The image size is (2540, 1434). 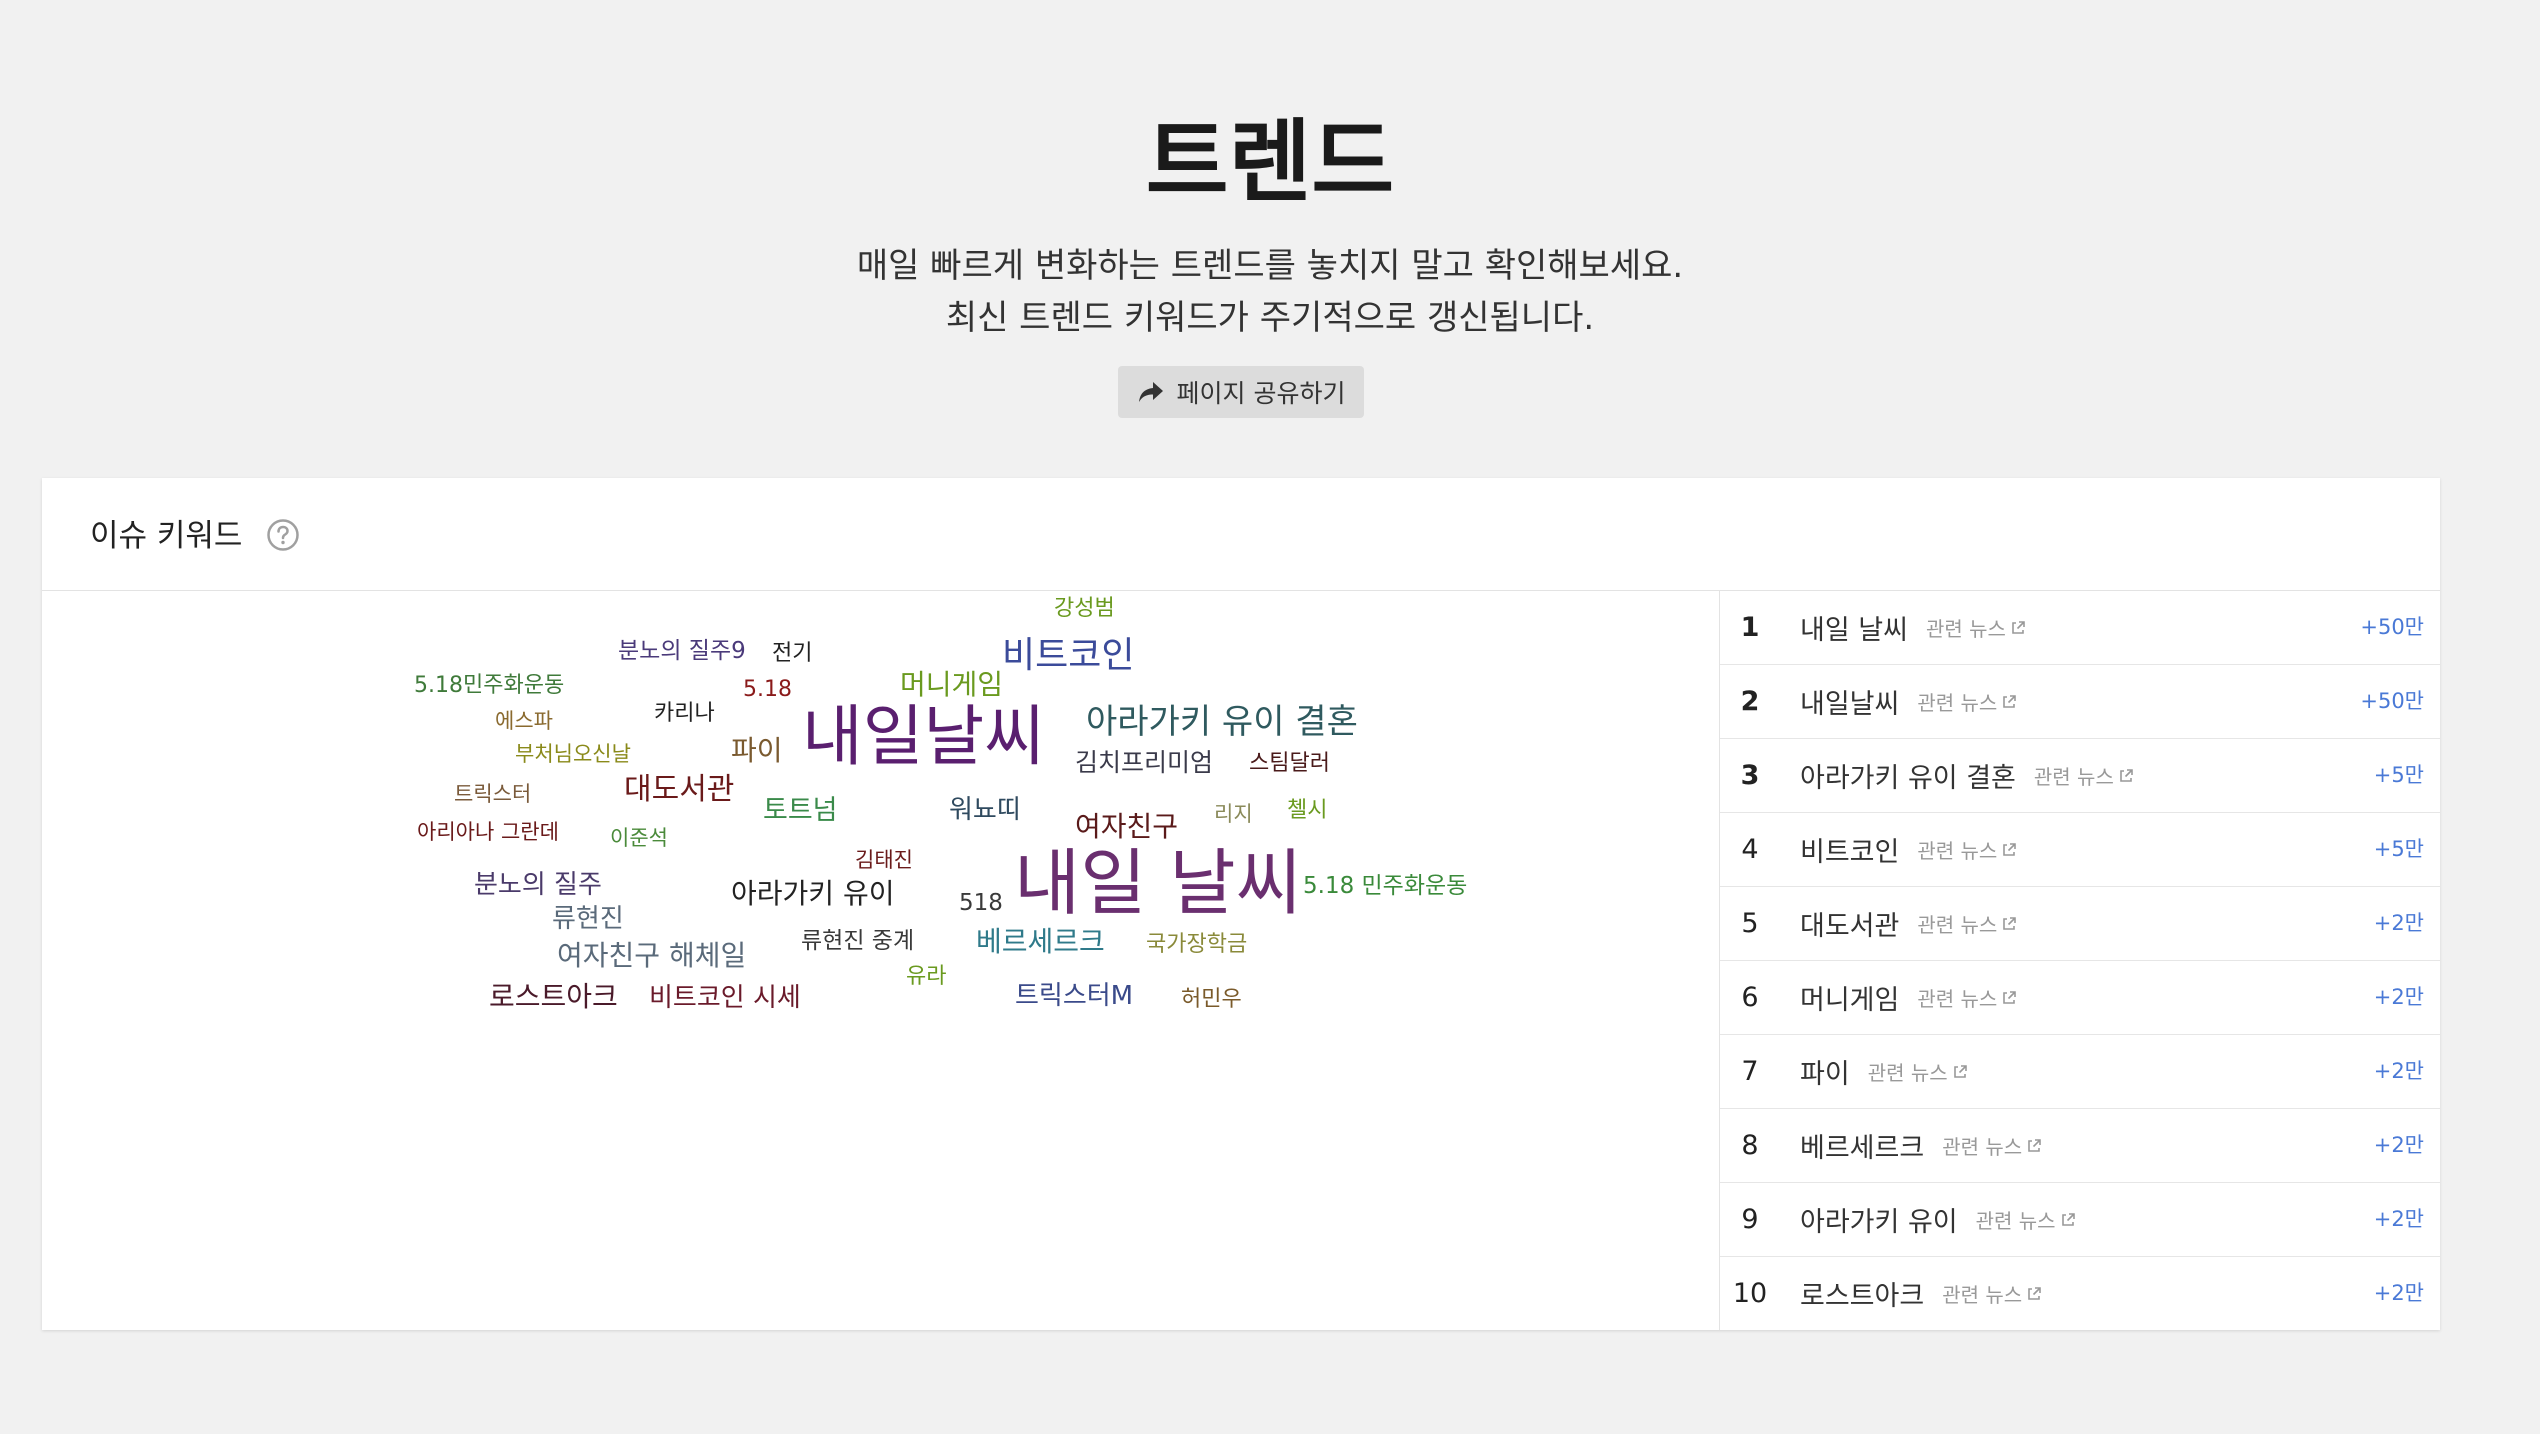 I want to click on cloud-keyword: 여자친구 해체일, so click(x=651, y=956).